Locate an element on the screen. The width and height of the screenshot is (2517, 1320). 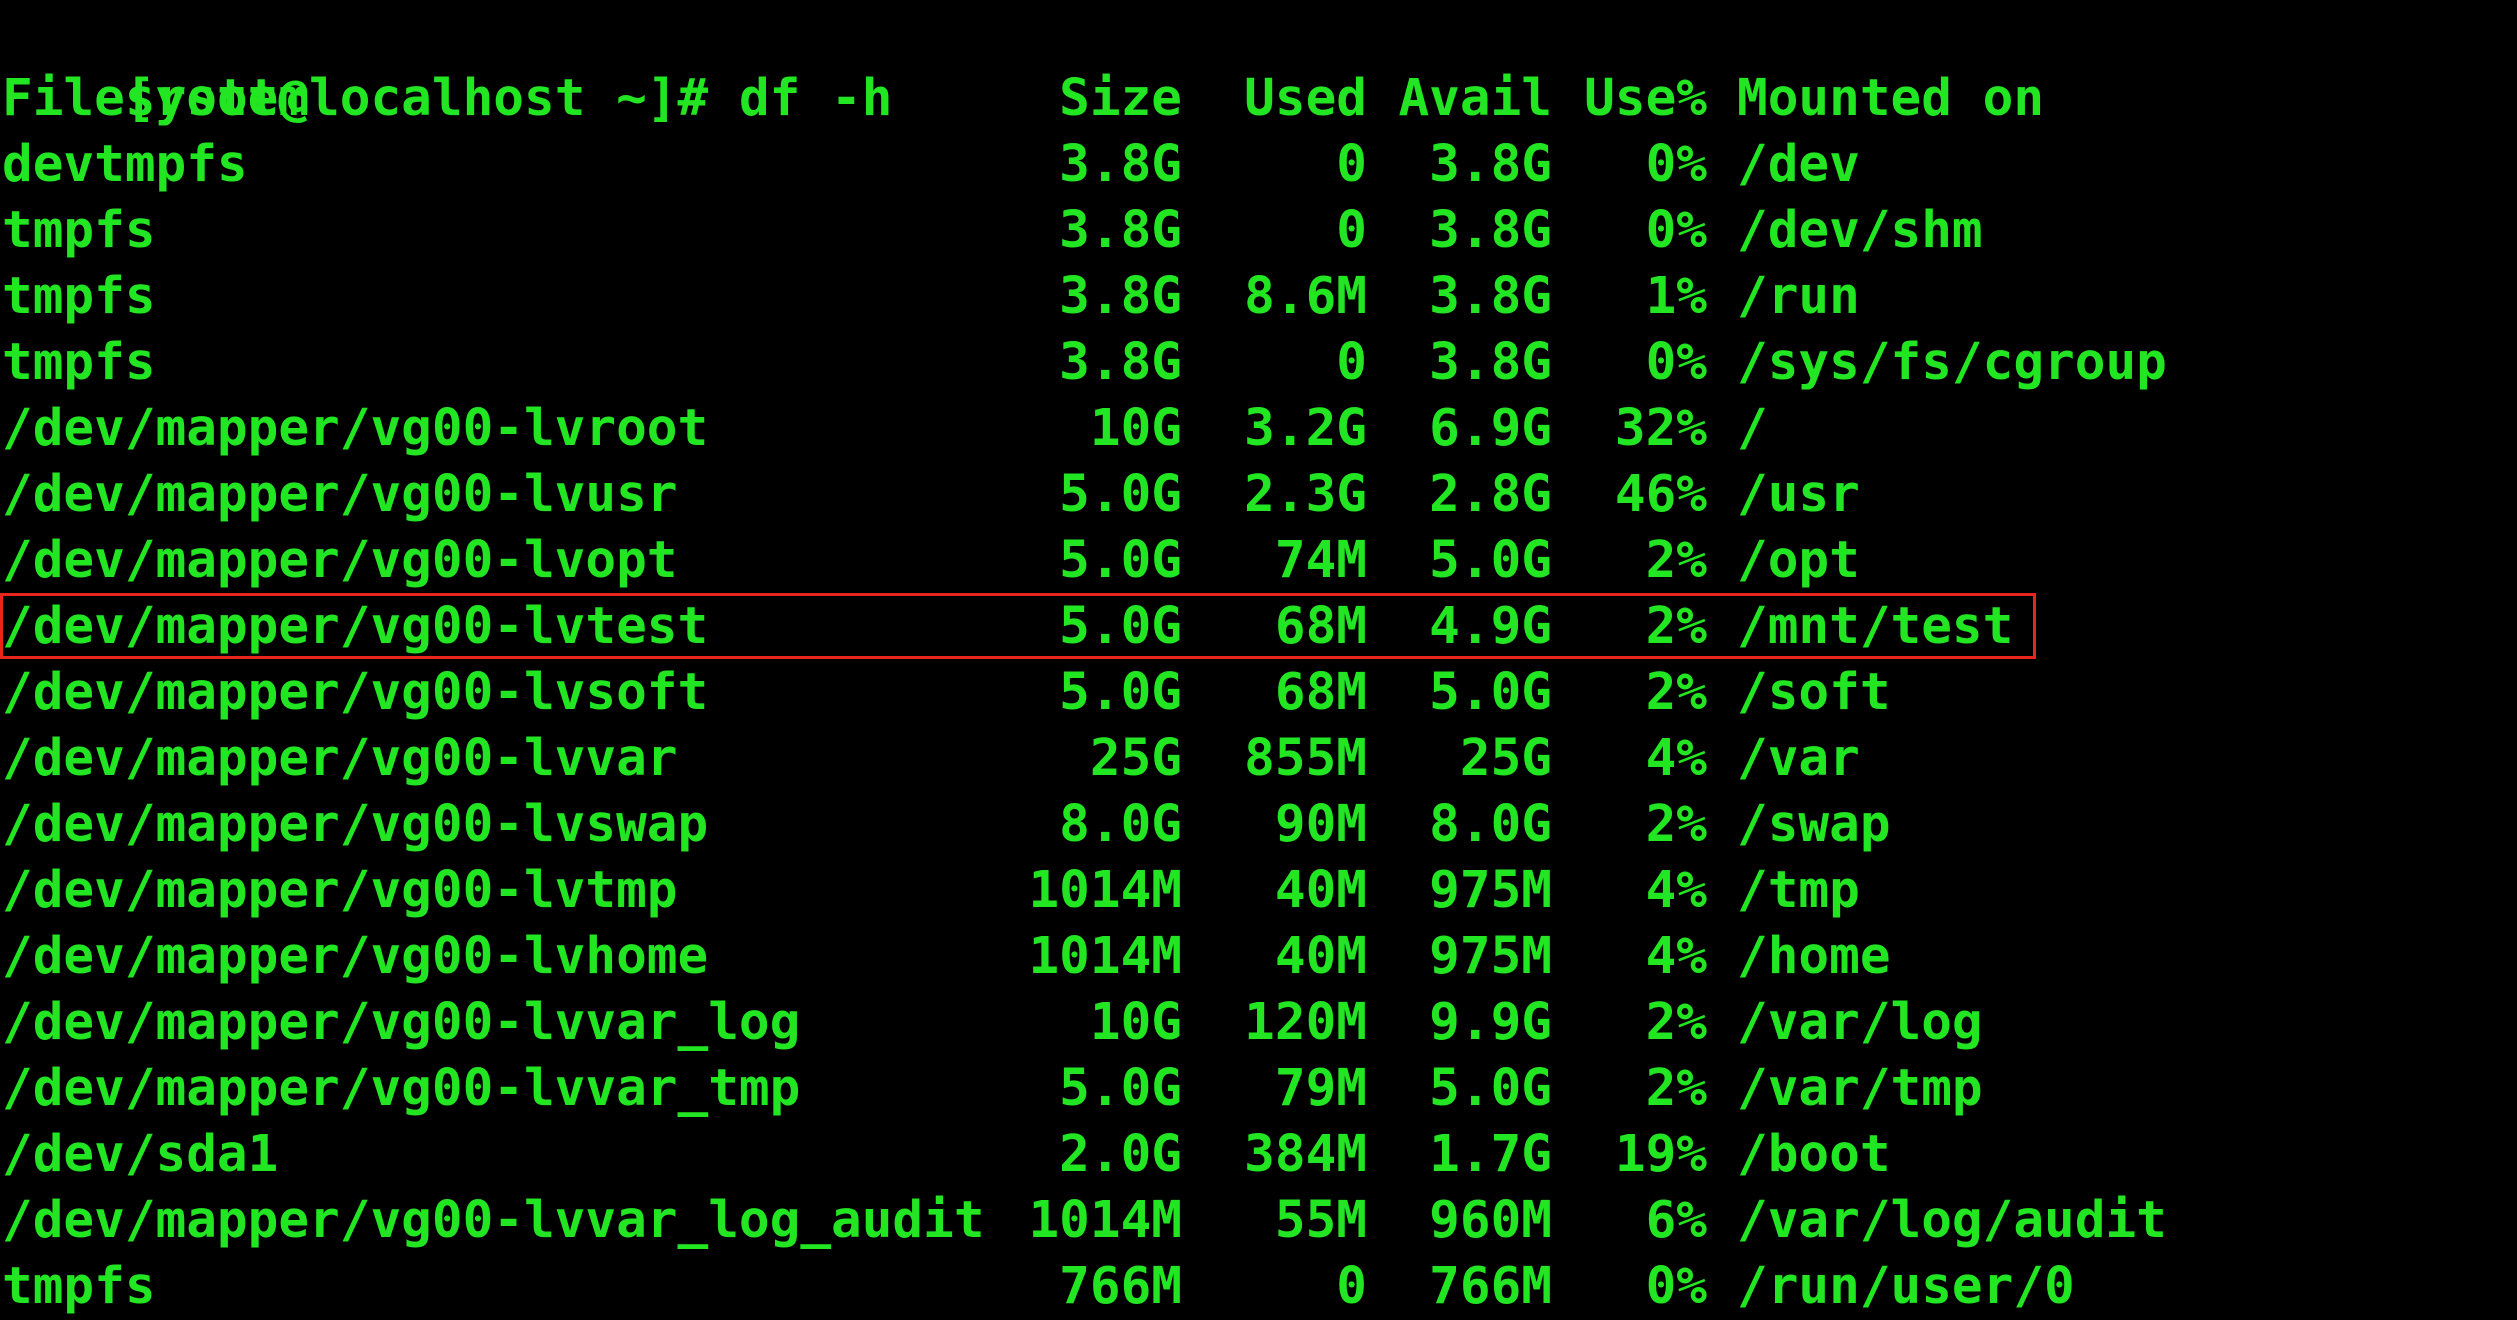
filesystem-cell: /dev/mapper/vg00-lvswap is located at coordinates (355, 824).